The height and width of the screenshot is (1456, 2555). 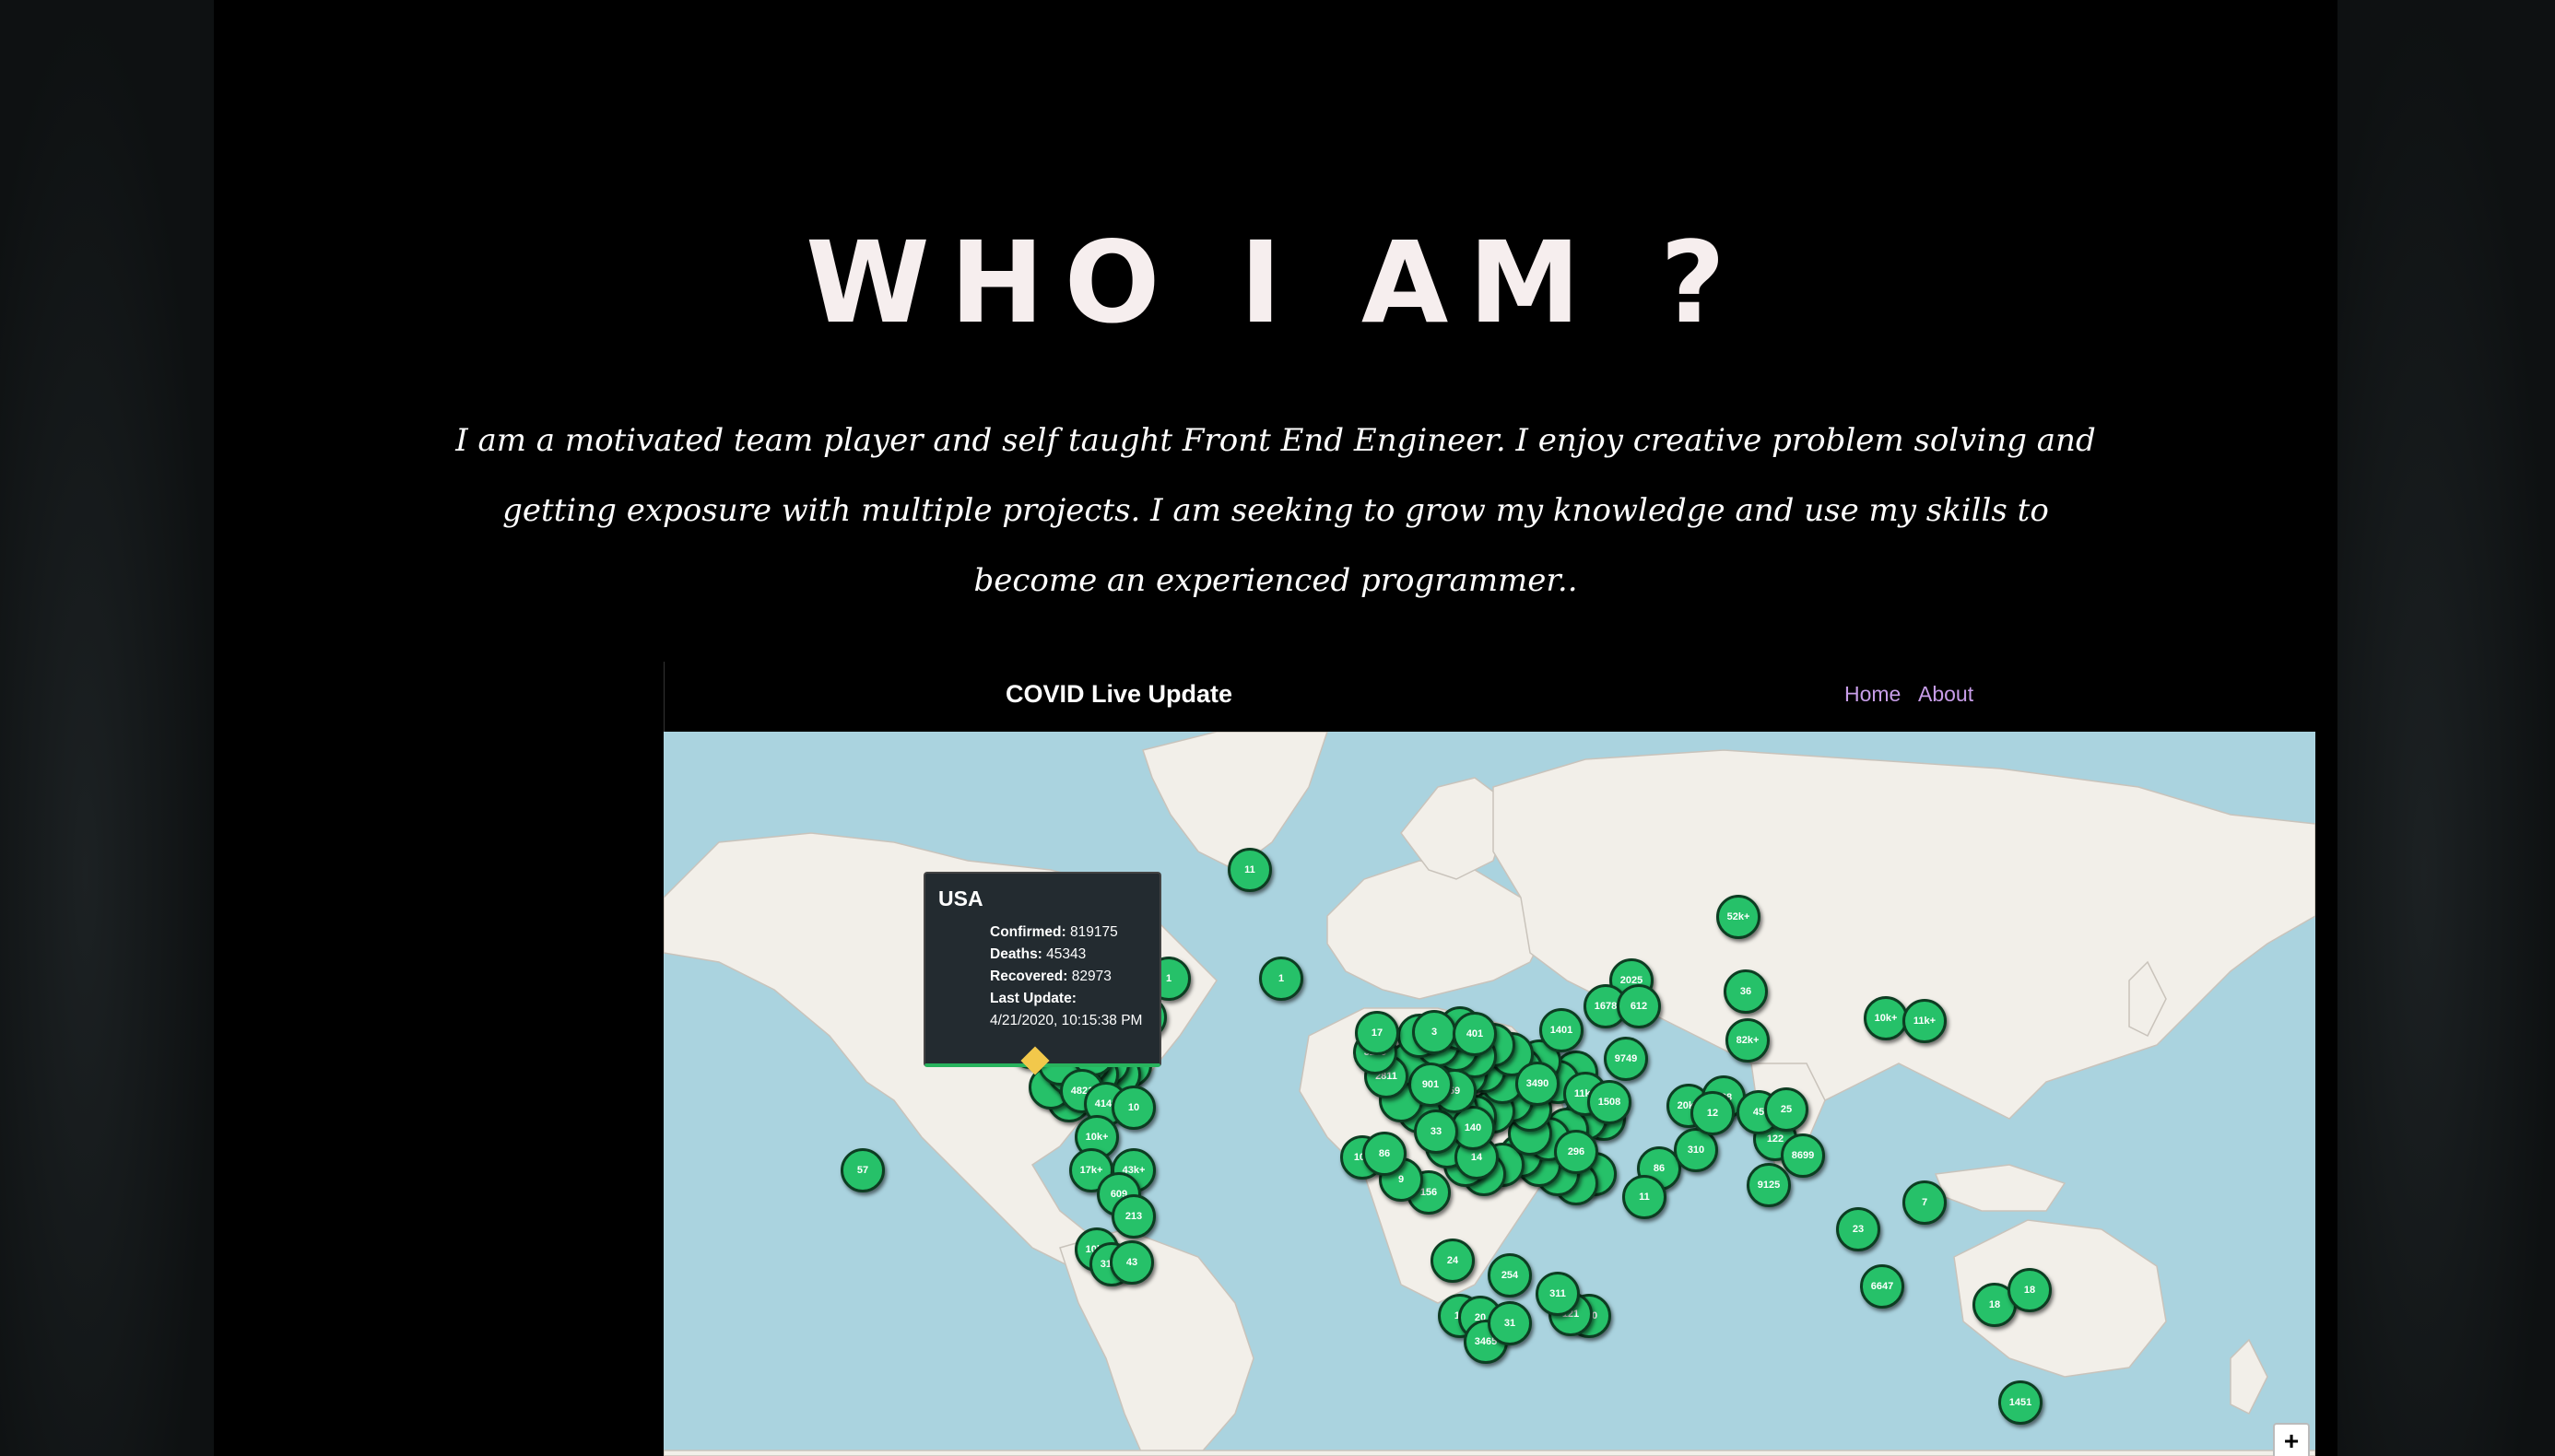 I want to click on map-marker: 36, so click(x=1746, y=991).